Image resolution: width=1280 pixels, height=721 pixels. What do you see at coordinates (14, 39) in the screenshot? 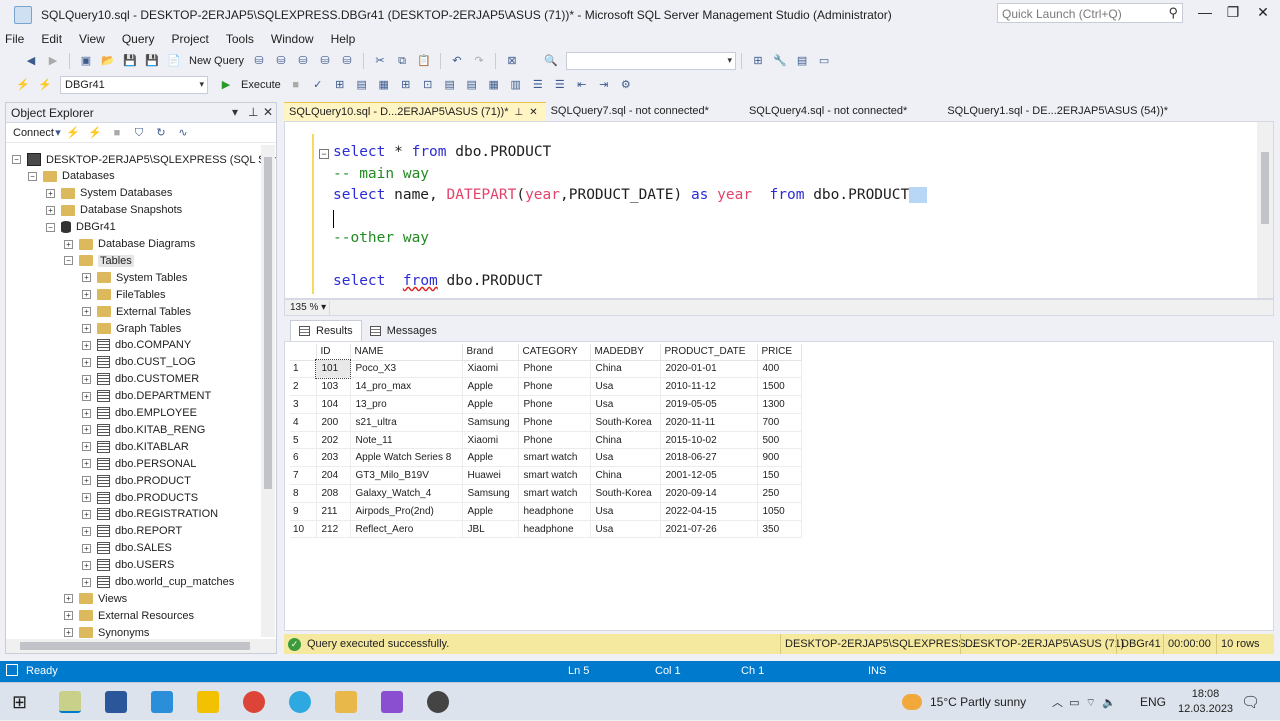
I see `menu-file: File` at bounding box center [14, 39].